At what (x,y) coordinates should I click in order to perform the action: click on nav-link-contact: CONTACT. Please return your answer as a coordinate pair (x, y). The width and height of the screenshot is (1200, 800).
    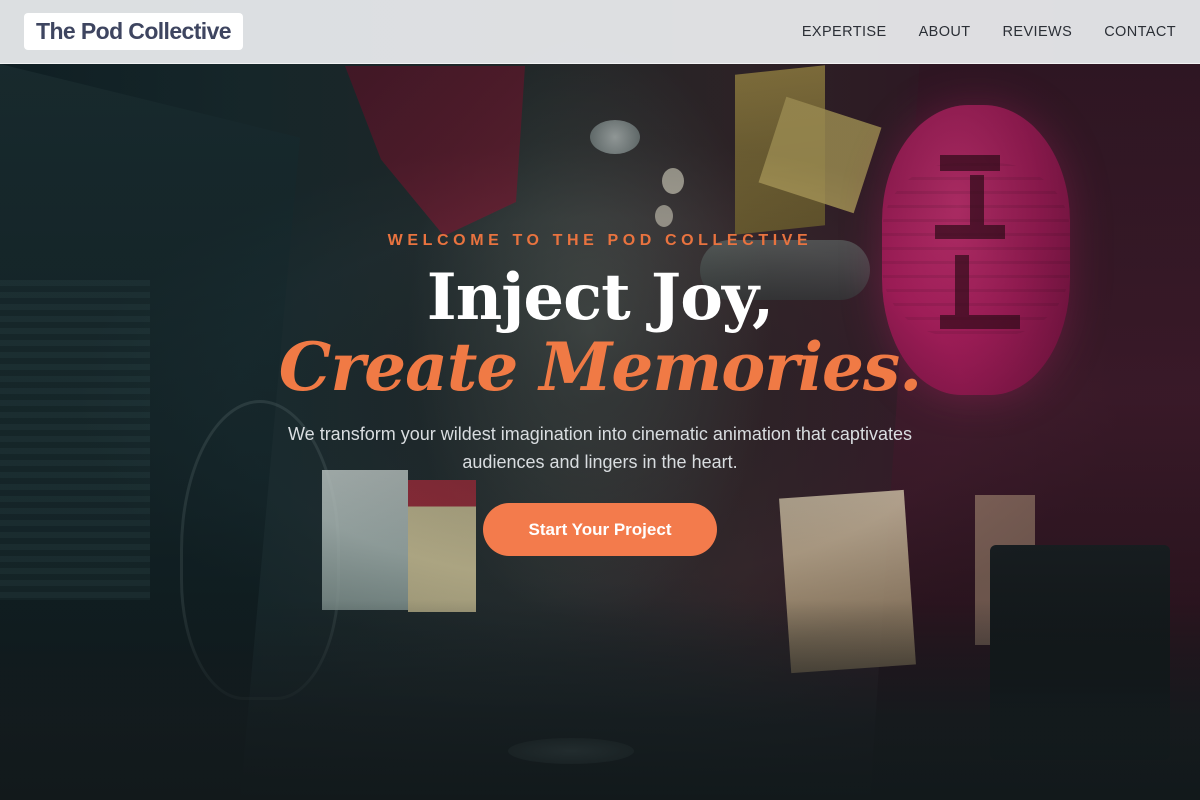
    Looking at the image, I should click on (1140, 32).